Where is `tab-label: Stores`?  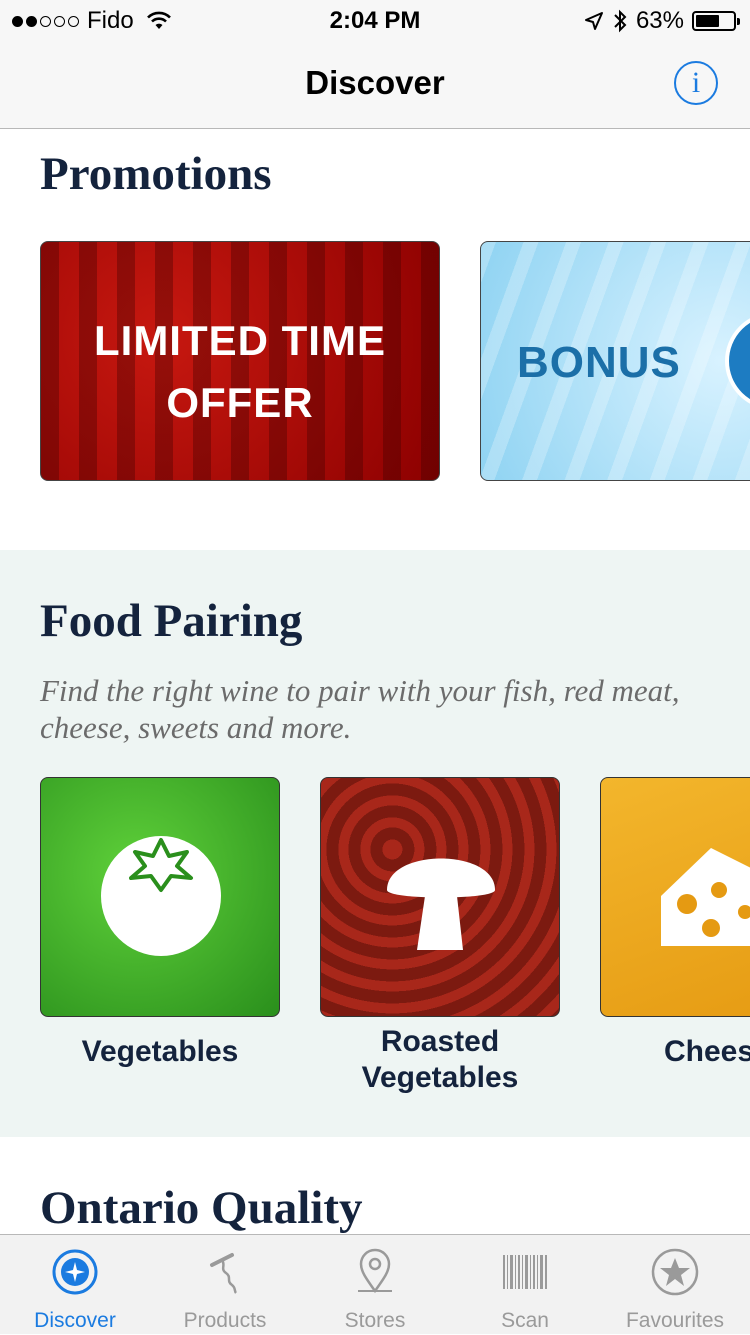
tab-label: Stores is located at coordinates (375, 1320).